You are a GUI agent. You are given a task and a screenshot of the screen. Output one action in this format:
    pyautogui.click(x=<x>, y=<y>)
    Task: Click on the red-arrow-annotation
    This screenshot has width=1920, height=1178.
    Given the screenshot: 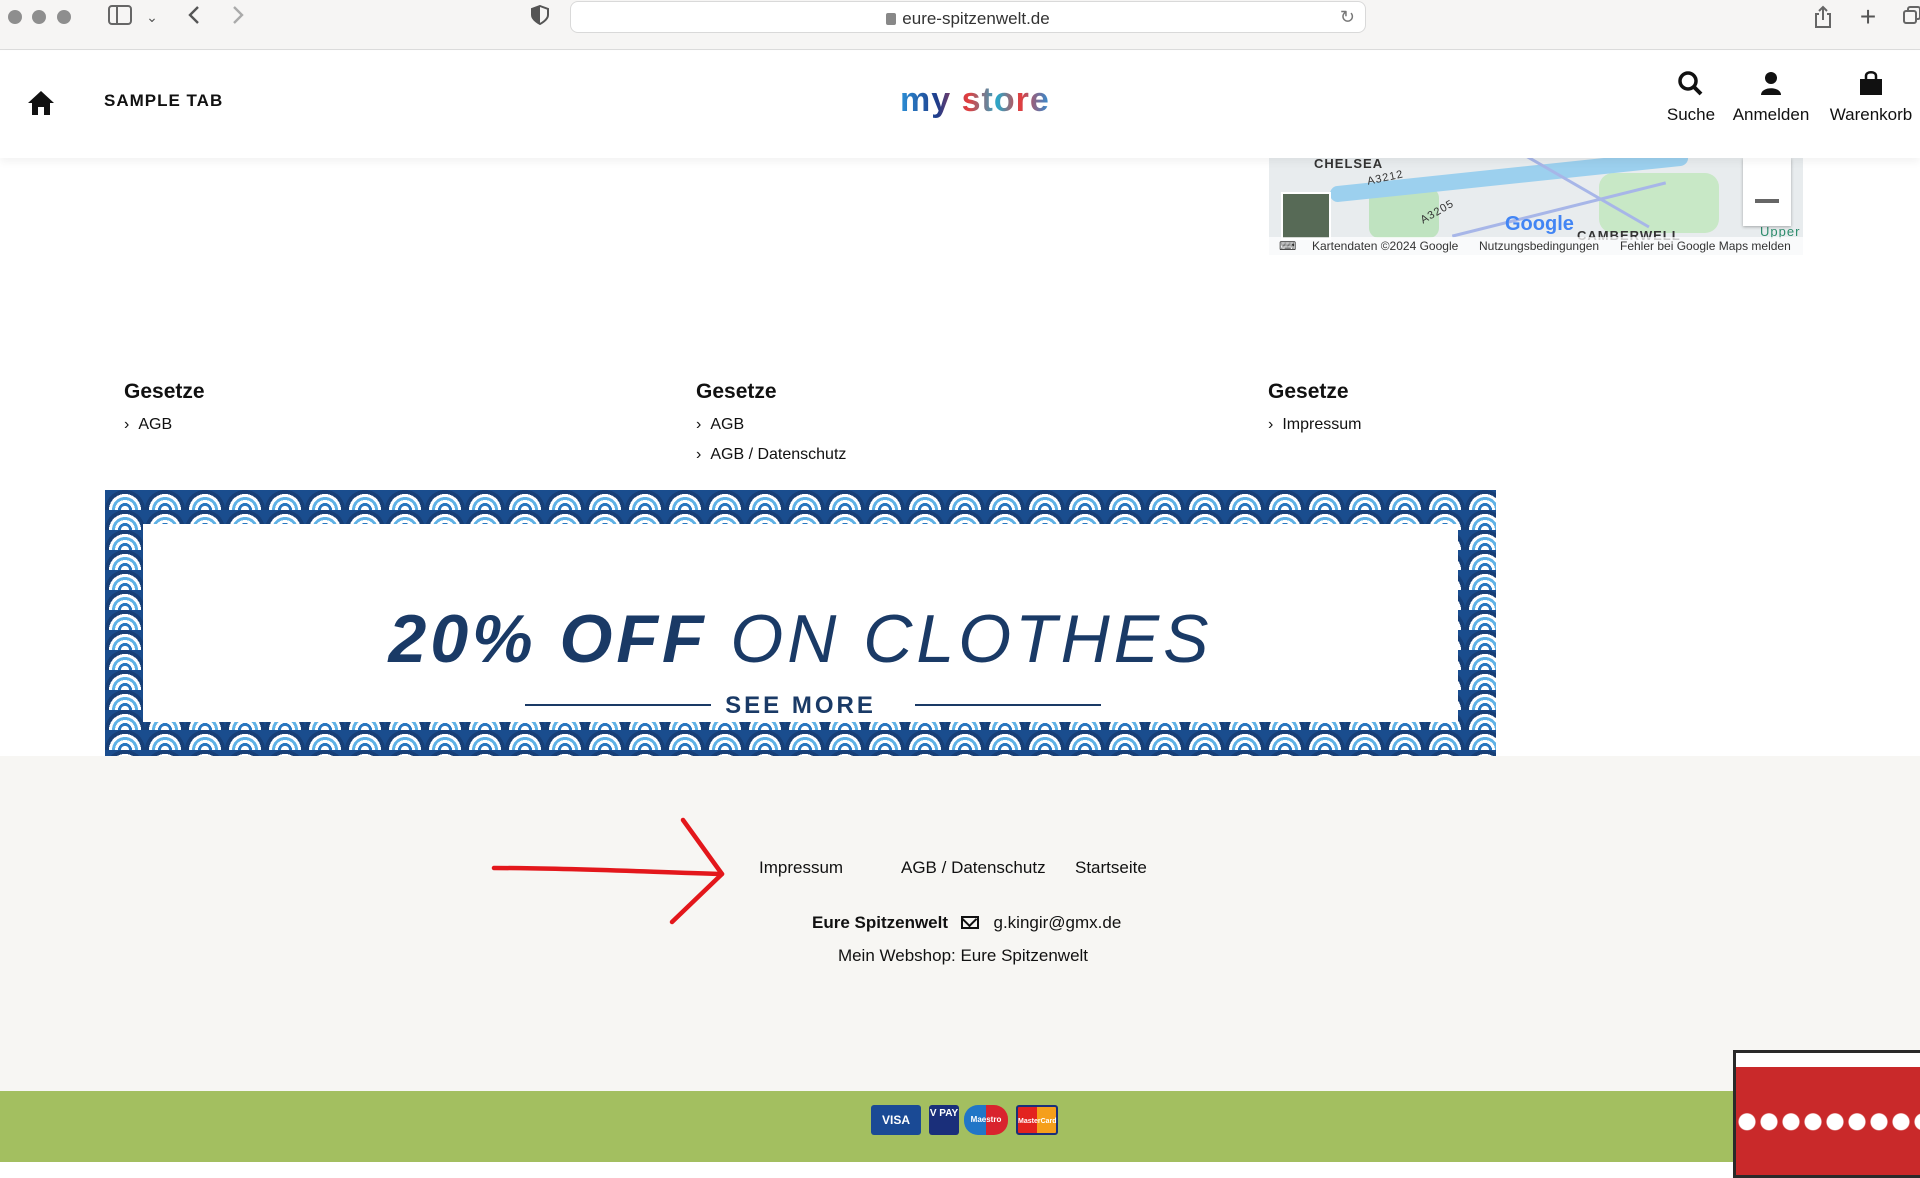 What is the action you would take?
    pyautogui.click(x=608, y=871)
    